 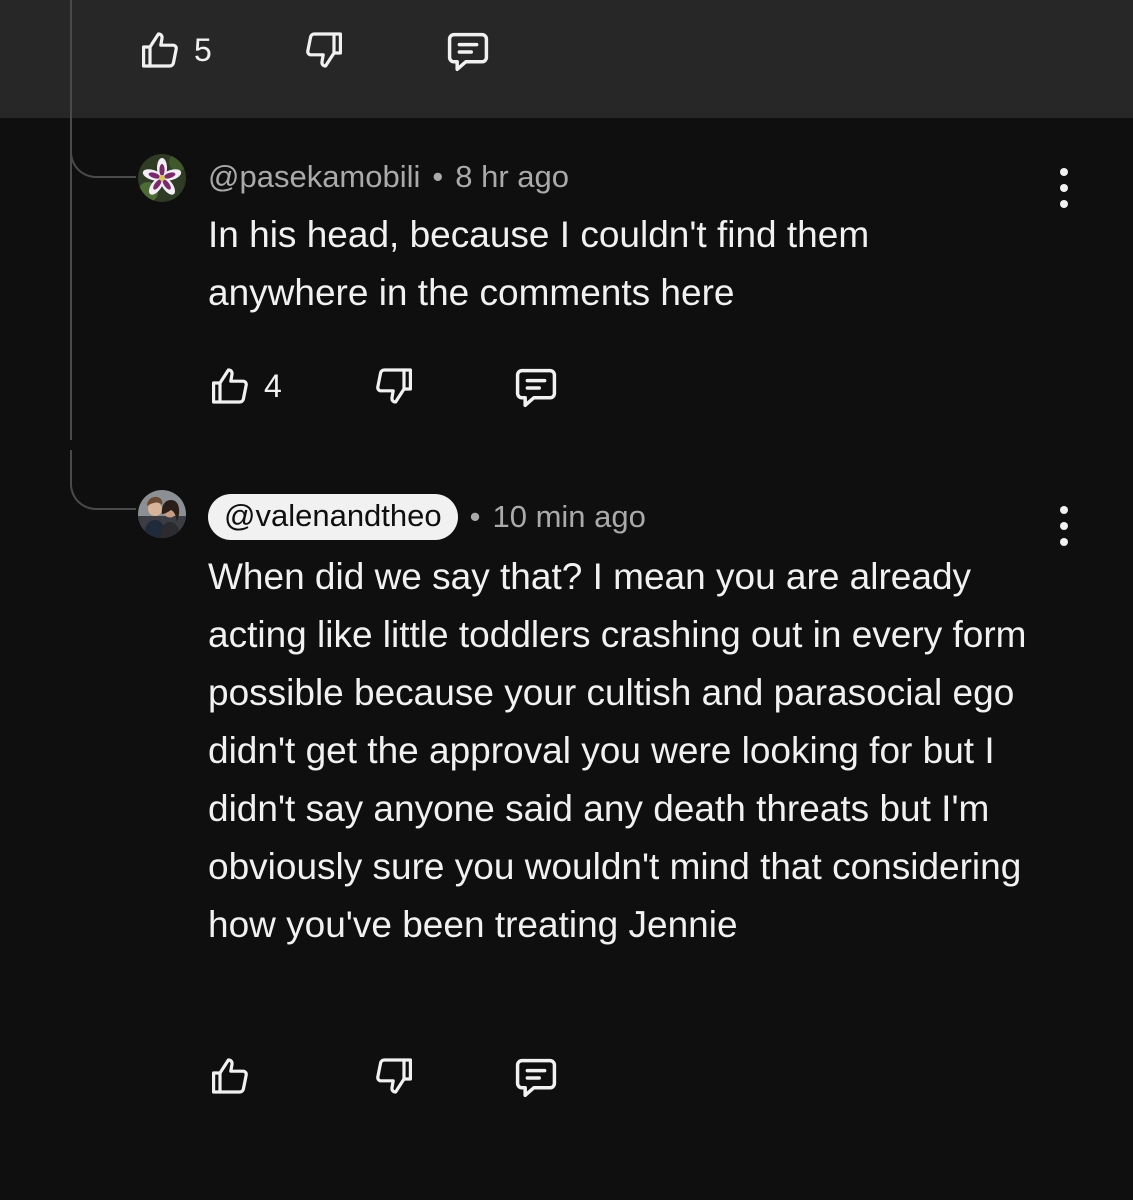 I want to click on comment-timestamp: 8 hr ago, so click(x=512, y=177).